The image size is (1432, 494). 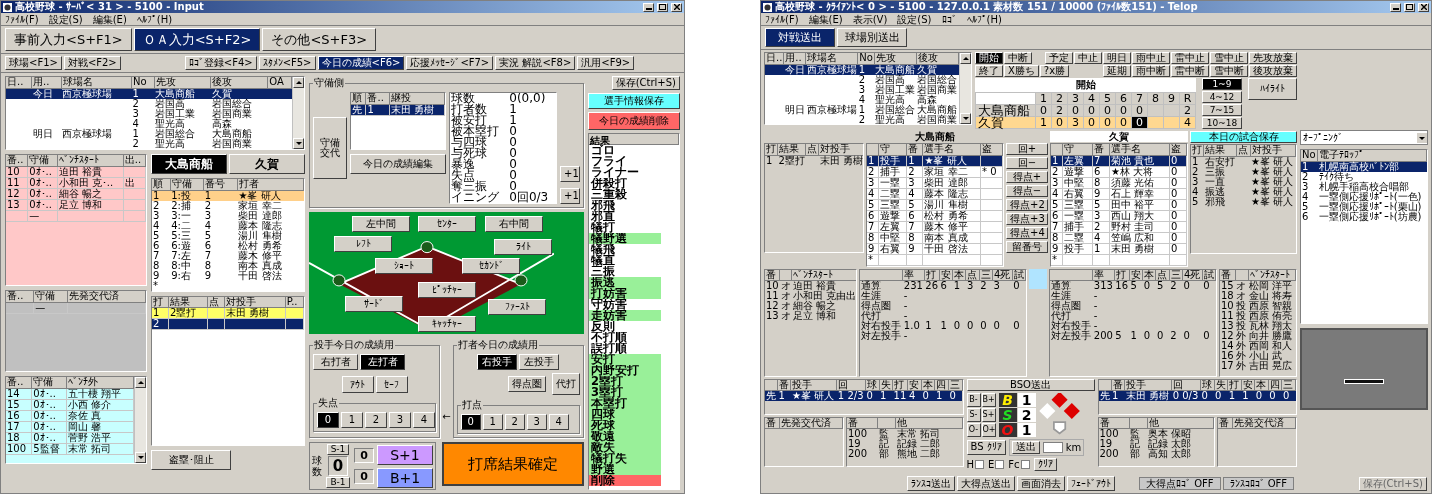 I want to click on team-tab: 大島商船, so click(x=189, y=164).